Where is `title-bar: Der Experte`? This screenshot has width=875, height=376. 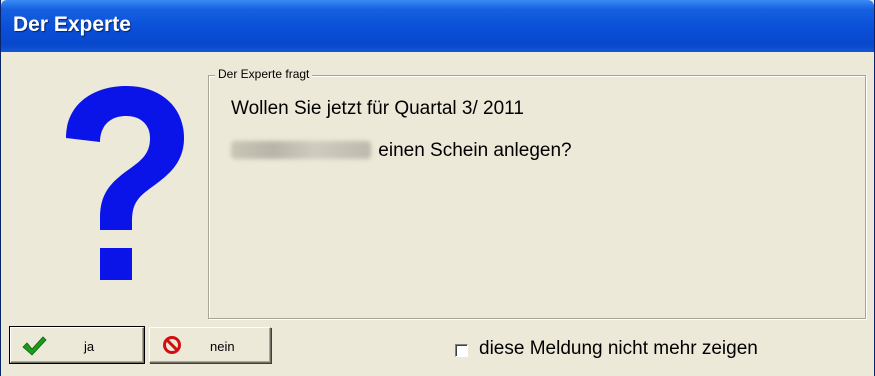 title-bar: Der Experte is located at coordinates (437, 26).